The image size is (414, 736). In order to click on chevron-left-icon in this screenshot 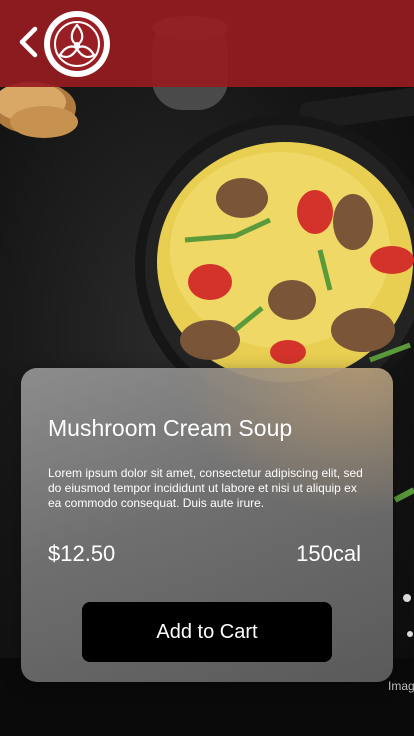, I will do `click(28, 42)`.